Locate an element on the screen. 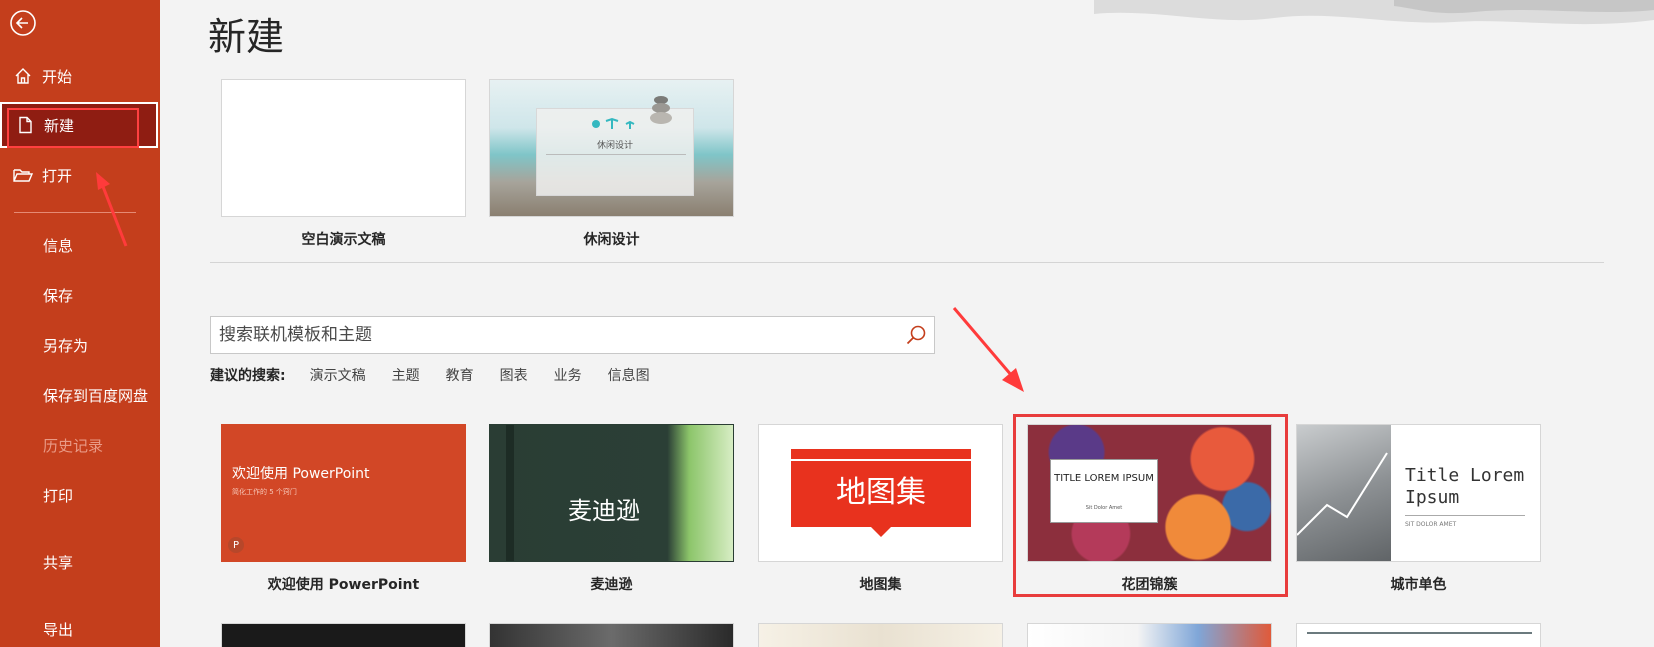 This screenshot has height=647, width=1654. template-thumbnail is located at coordinates (343, 148).